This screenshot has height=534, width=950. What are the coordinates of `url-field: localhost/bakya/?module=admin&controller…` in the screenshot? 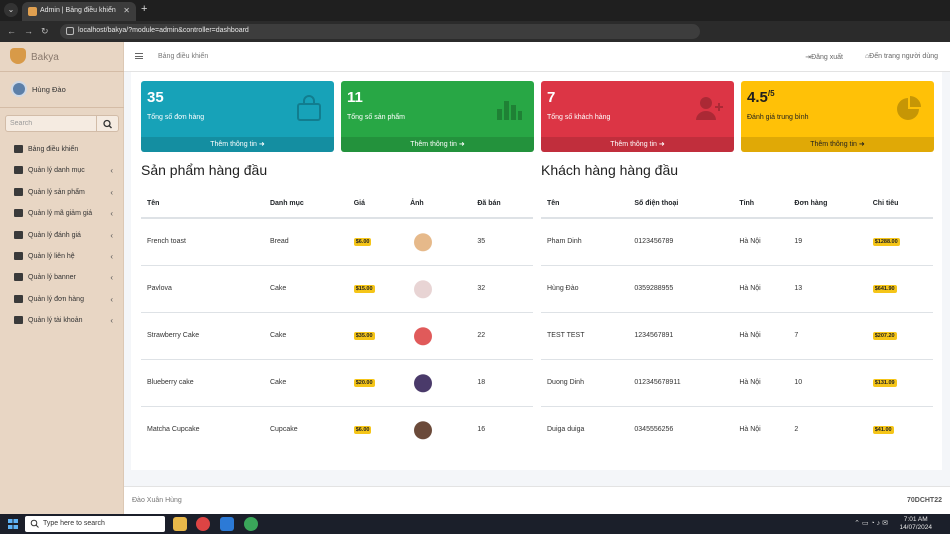 It's located at (380, 31).